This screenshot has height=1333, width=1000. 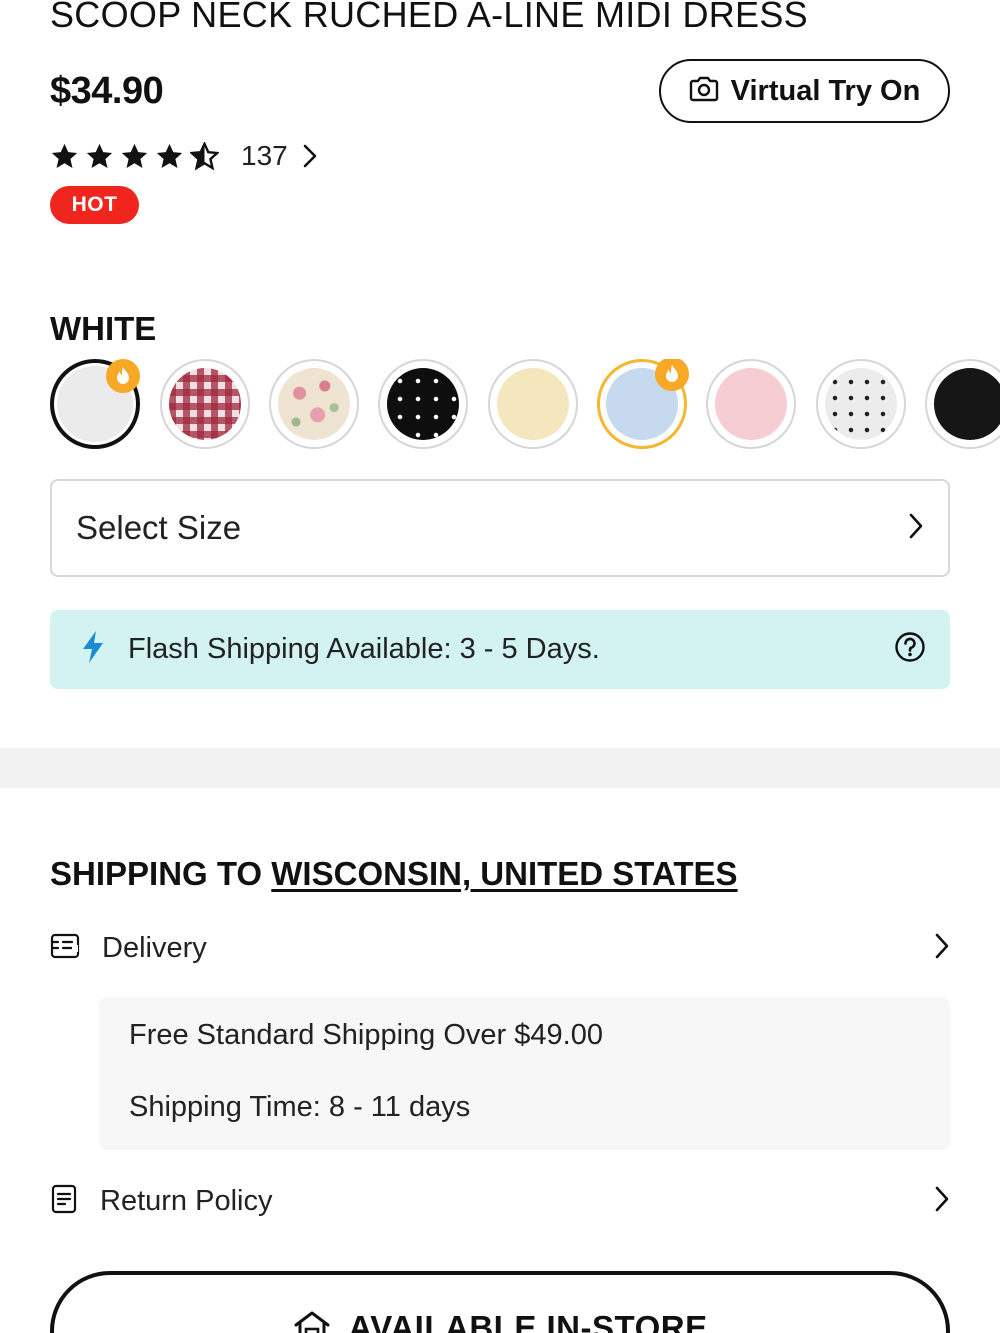 I want to click on flash-shipping-banner: Flash Shipping Available: 3 - 5 Days., so click(x=500, y=649).